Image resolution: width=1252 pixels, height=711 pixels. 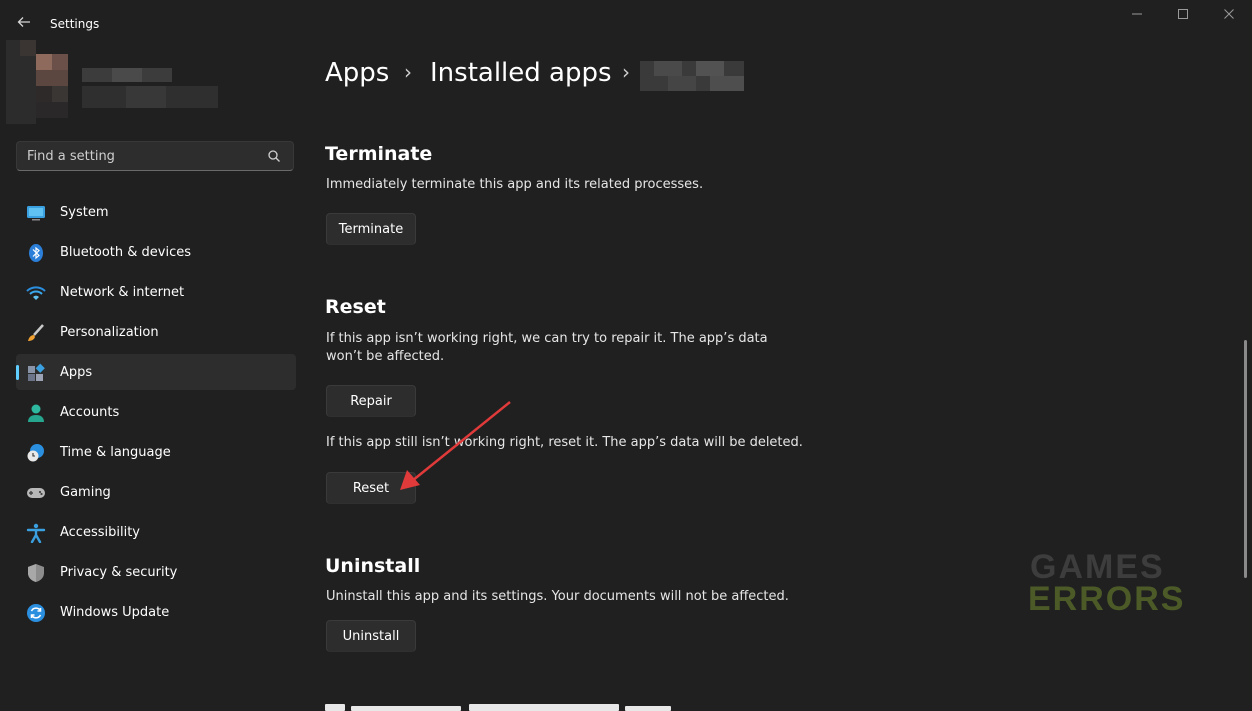 What do you see at coordinates (36, 533) in the screenshot?
I see `accessibility-icon` at bounding box center [36, 533].